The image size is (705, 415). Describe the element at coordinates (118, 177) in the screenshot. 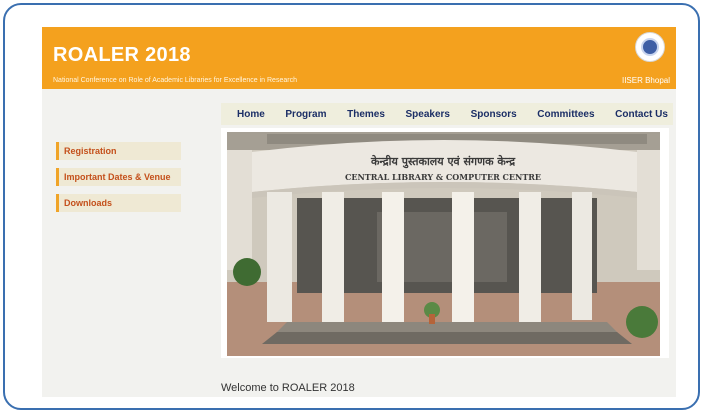

I see `sidebar-item-important-dates-venue: Important Dates & Venue` at that location.